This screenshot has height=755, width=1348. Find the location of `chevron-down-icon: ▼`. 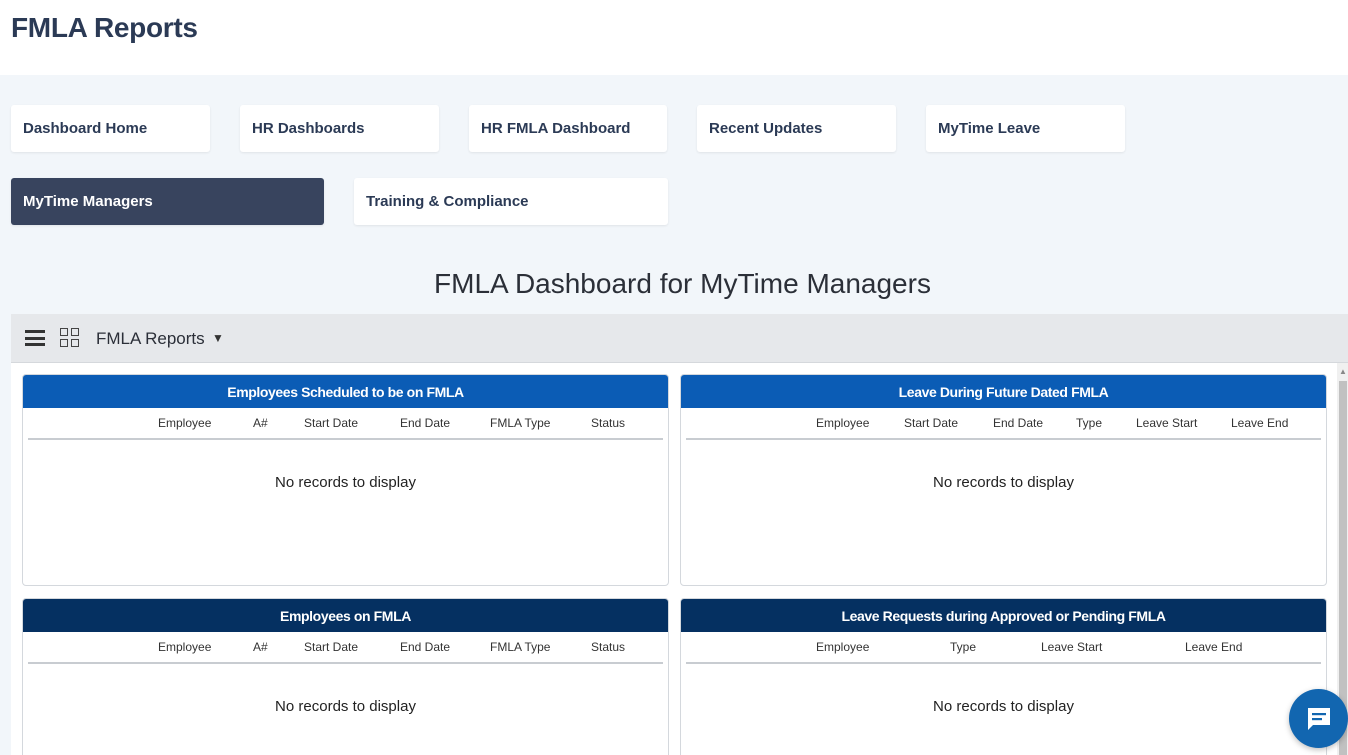

chevron-down-icon: ▼ is located at coordinates (218, 338).